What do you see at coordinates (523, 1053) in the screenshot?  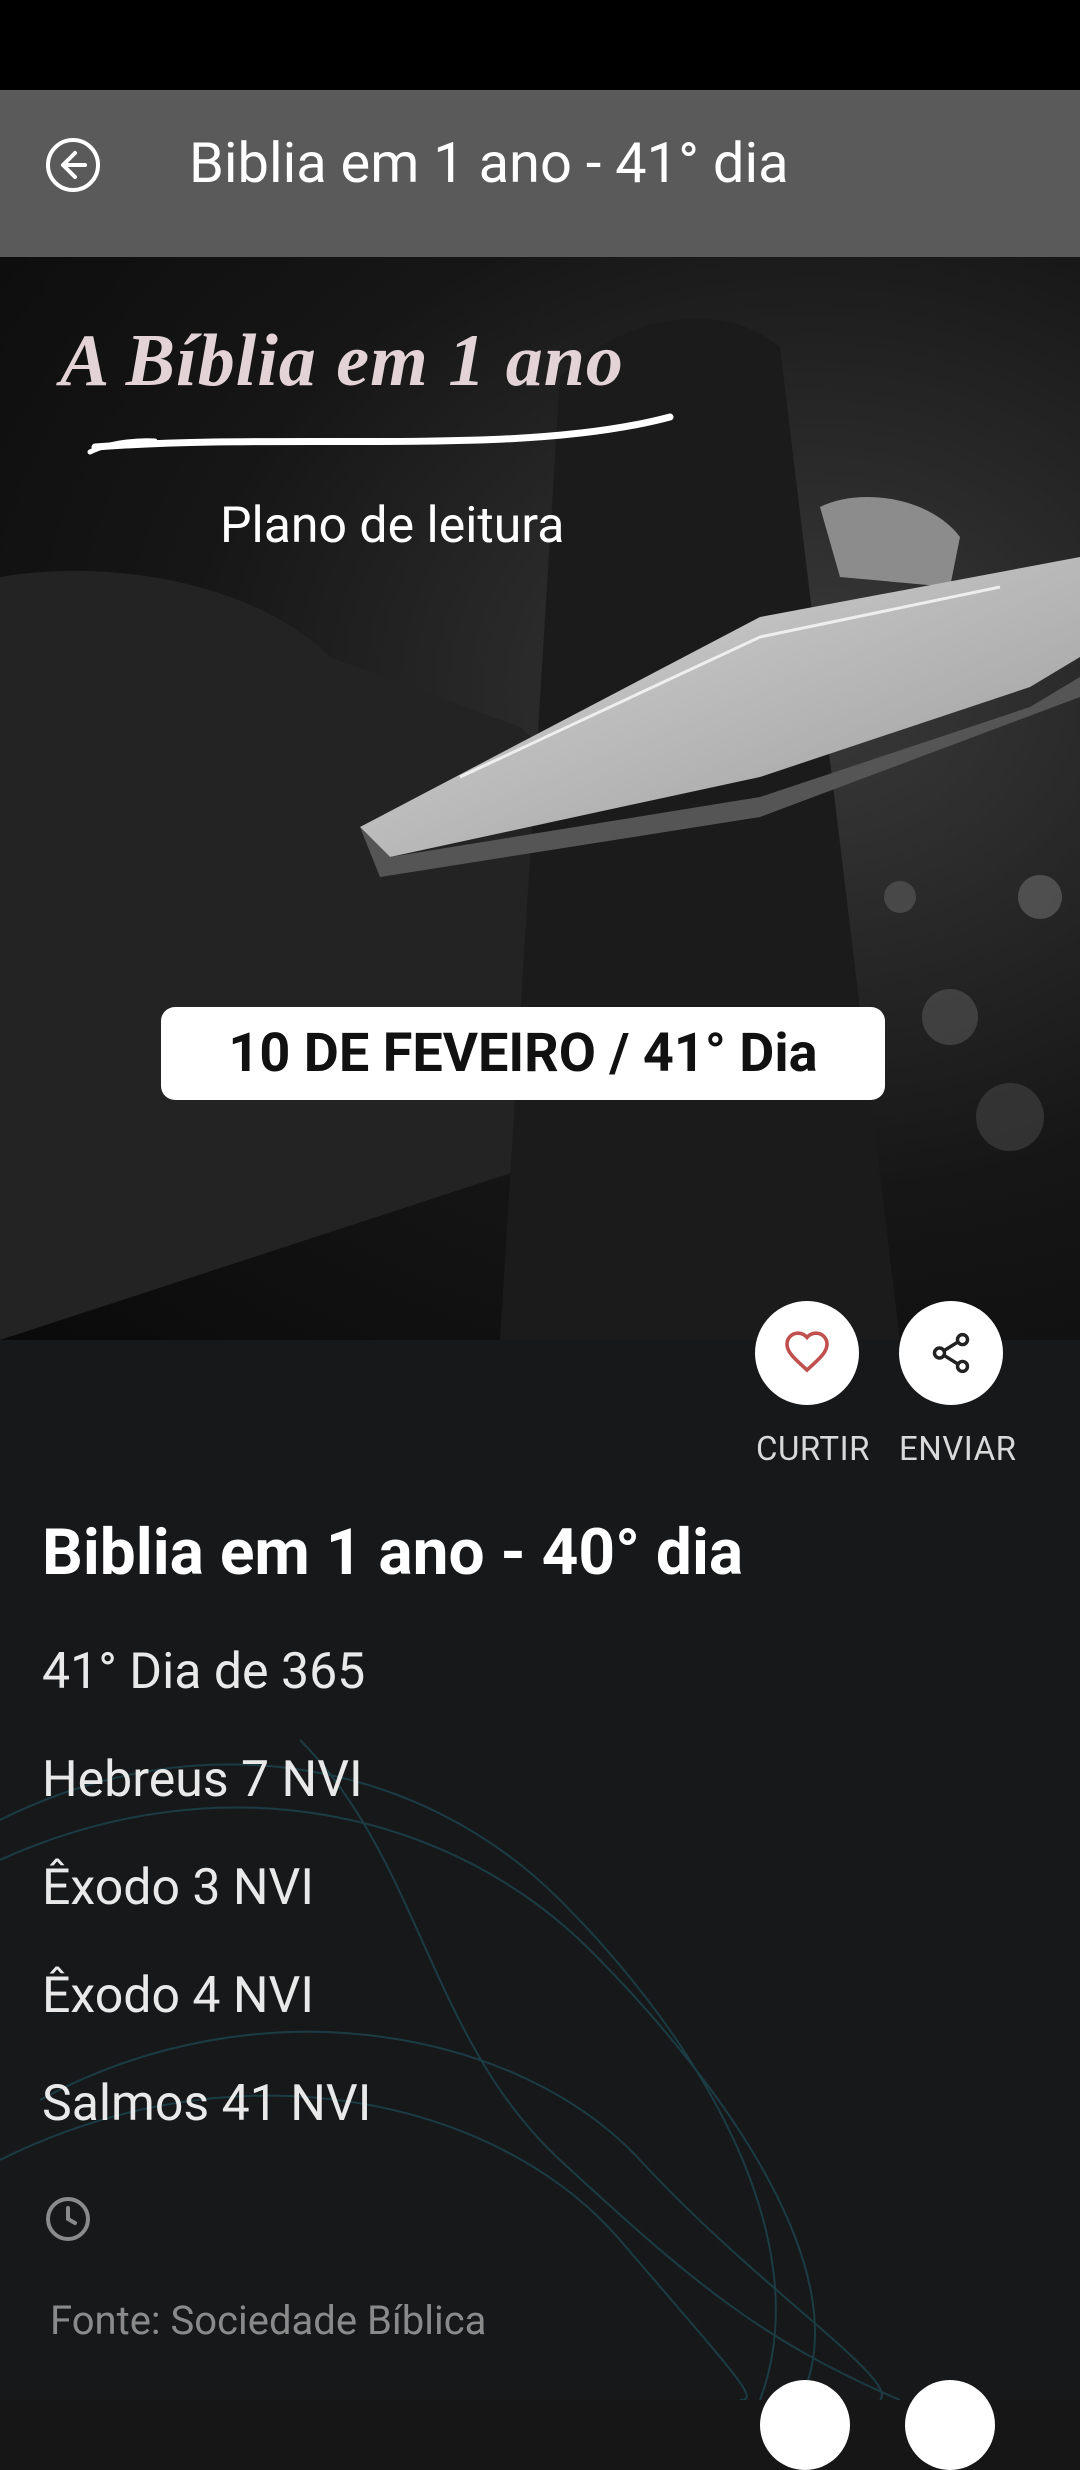 I see `date-badge: 10 DE FEVEIRO / 41° Dia` at bounding box center [523, 1053].